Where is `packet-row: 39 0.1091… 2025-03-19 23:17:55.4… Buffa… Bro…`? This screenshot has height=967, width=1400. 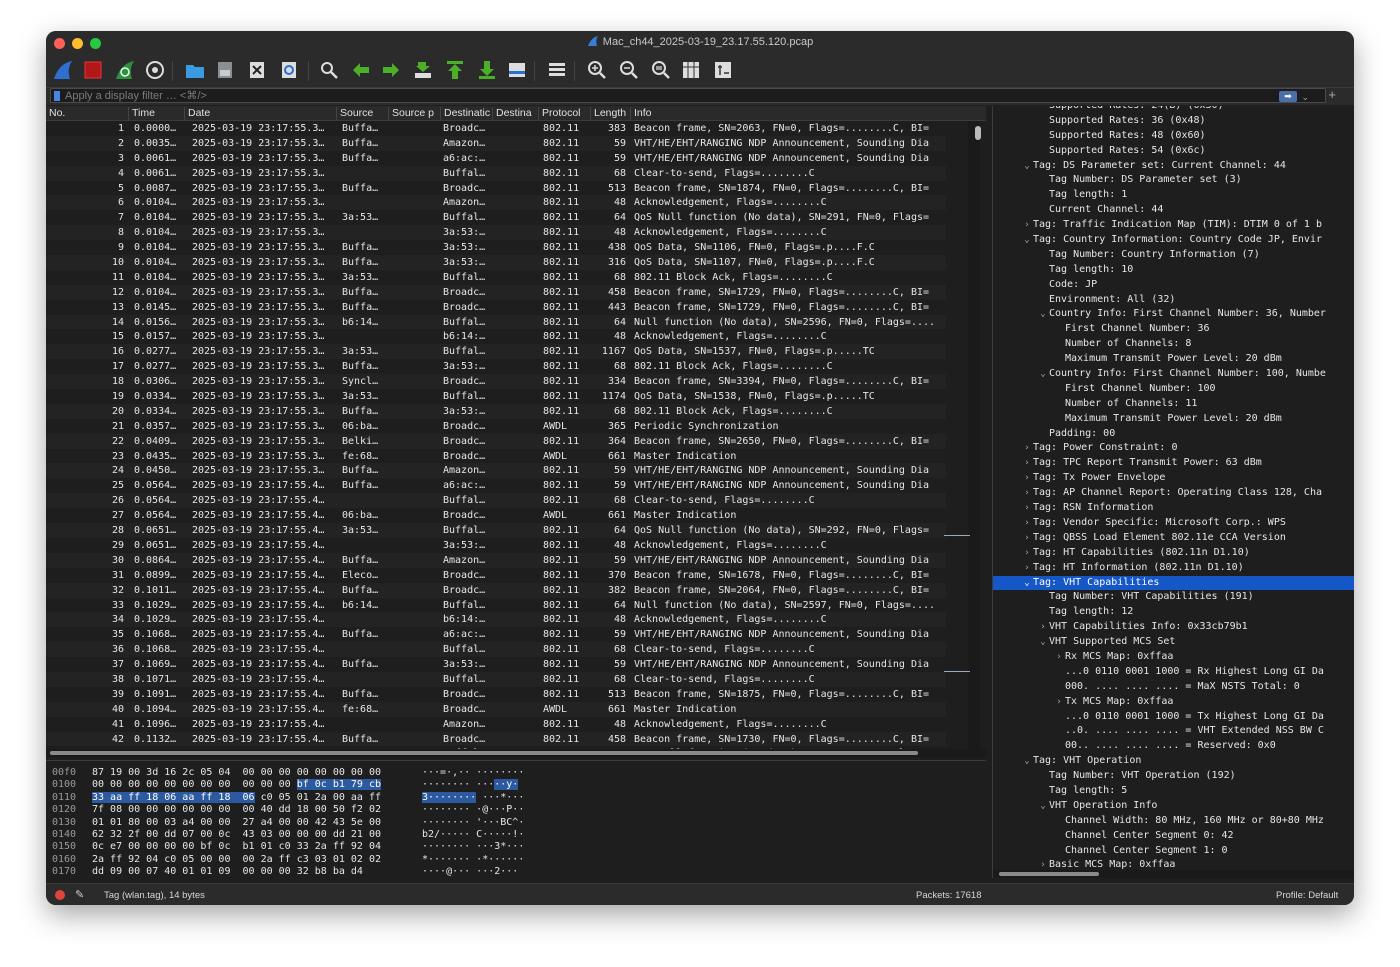
packet-row: 39 0.1091… 2025-03-19 23:17:55.4… Buffa… Bro… is located at coordinates (496, 694).